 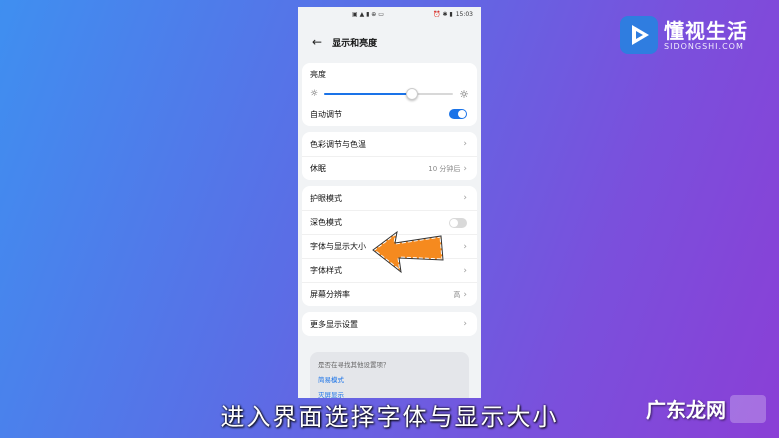 What do you see at coordinates (408, 252) in the screenshot?
I see `pointer-arrow-icon` at bounding box center [408, 252].